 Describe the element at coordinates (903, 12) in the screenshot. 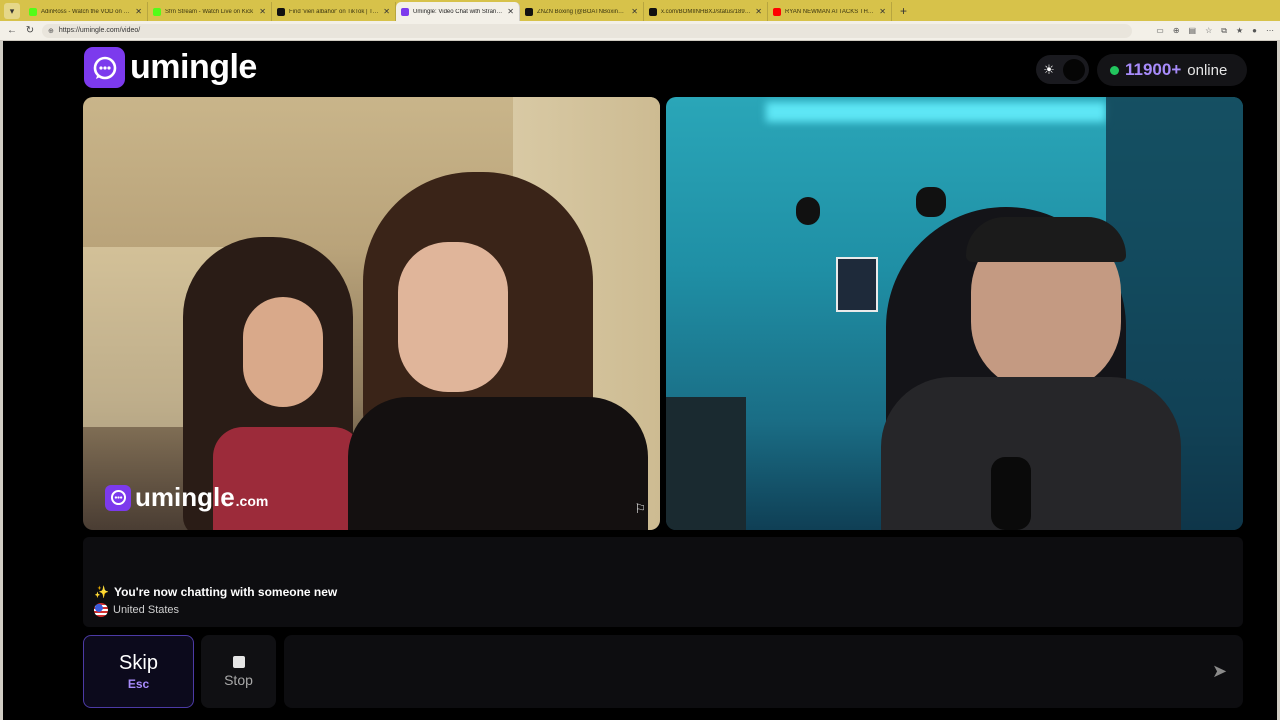

I see `new-tab-button: +` at that location.